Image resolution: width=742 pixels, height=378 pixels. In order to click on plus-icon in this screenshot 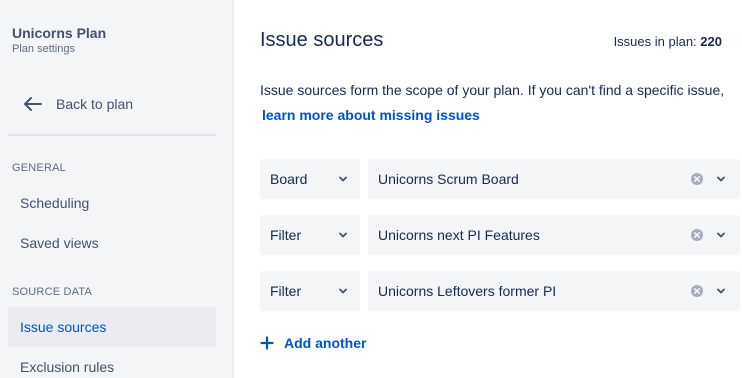, I will do `click(267, 343)`.